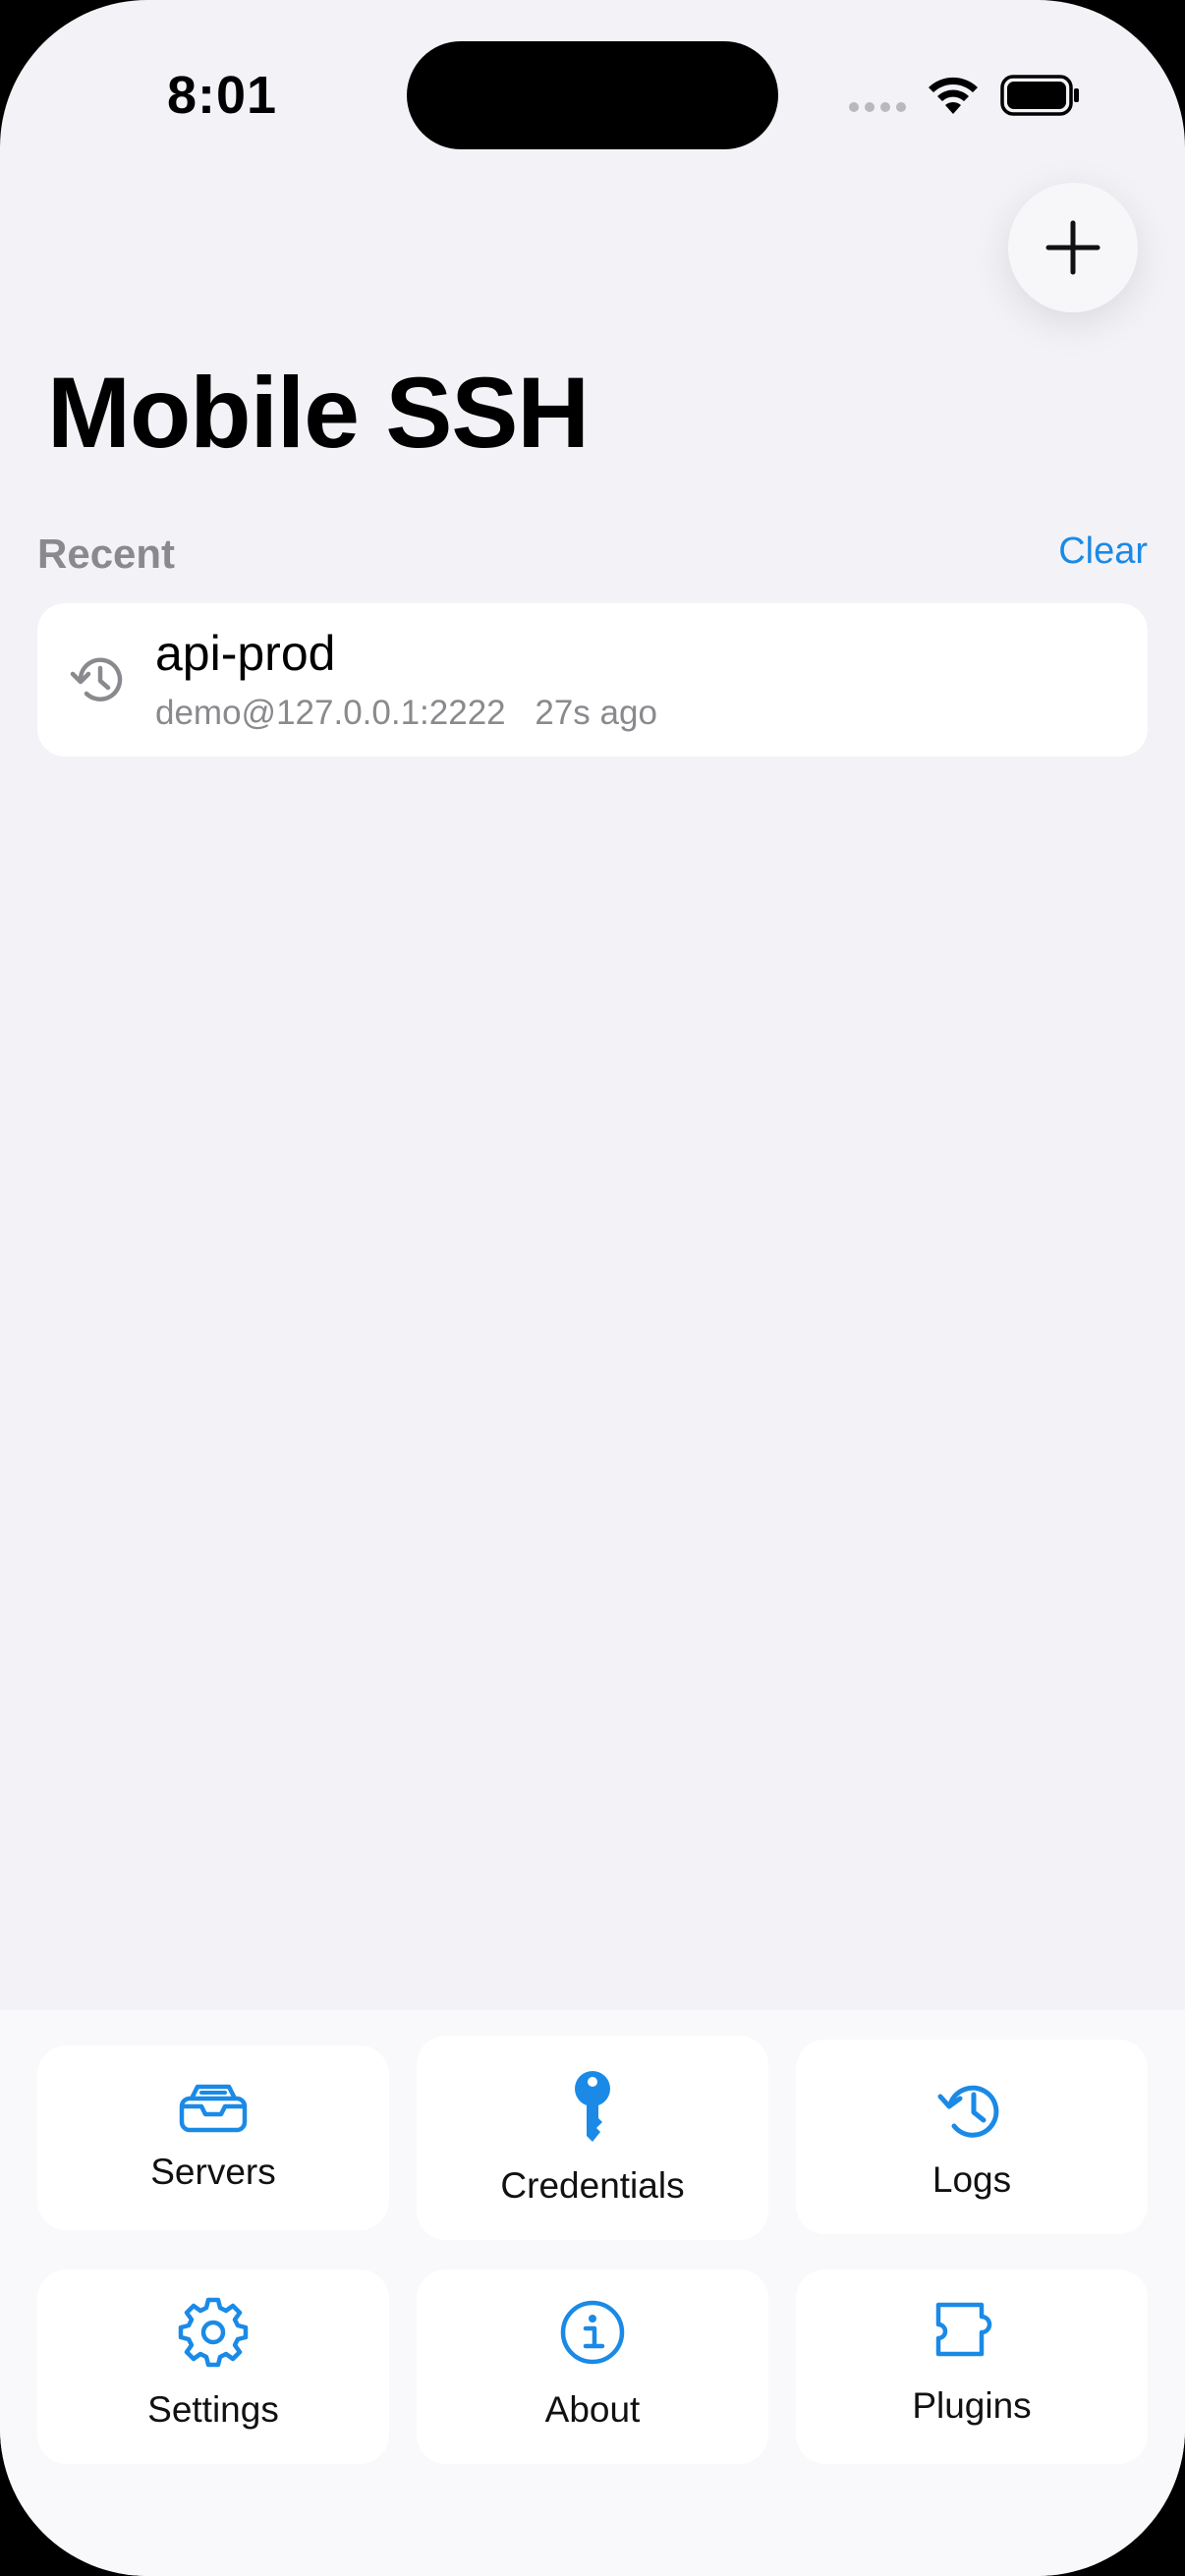  I want to click on logs-label: Logs, so click(972, 2179).